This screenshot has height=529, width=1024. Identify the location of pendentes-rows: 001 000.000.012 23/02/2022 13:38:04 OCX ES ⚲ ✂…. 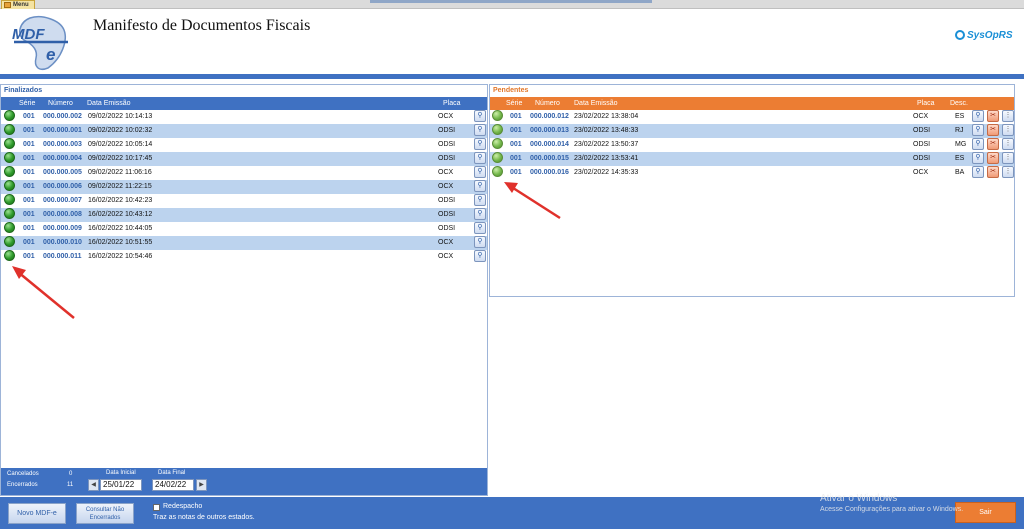
(752, 145).